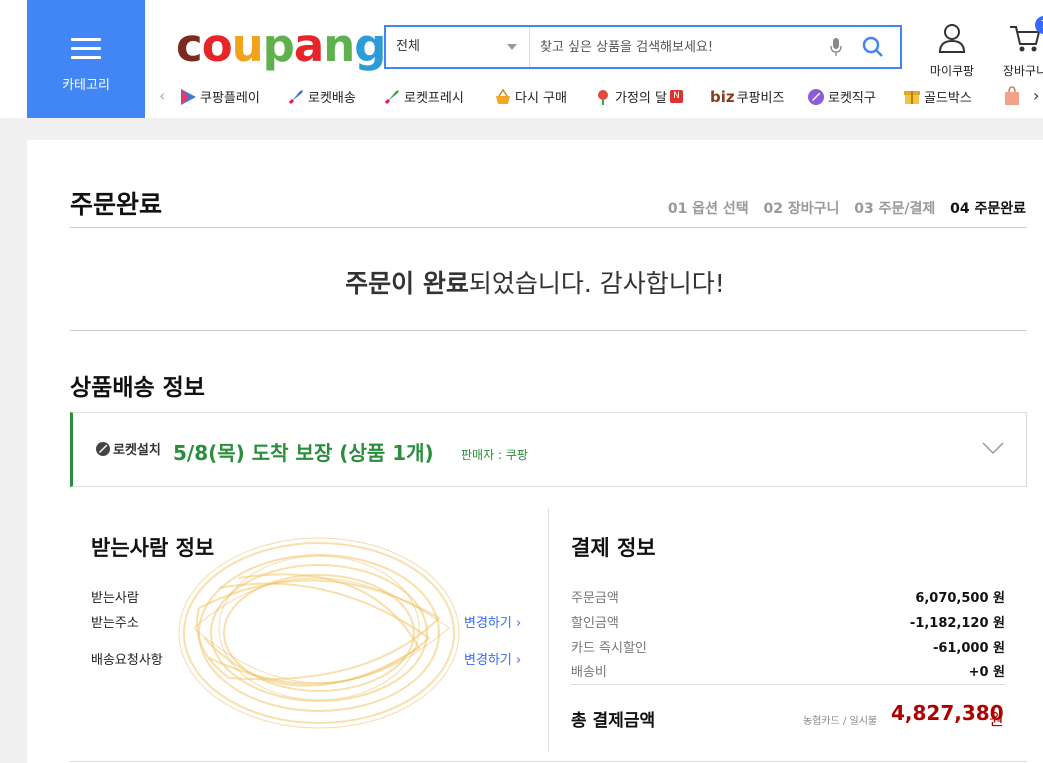 This screenshot has width=1043, height=763. Describe the element at coordinates (115, 623) in the screenshot. I see `receiver-address-label: 받는주소` at that location.